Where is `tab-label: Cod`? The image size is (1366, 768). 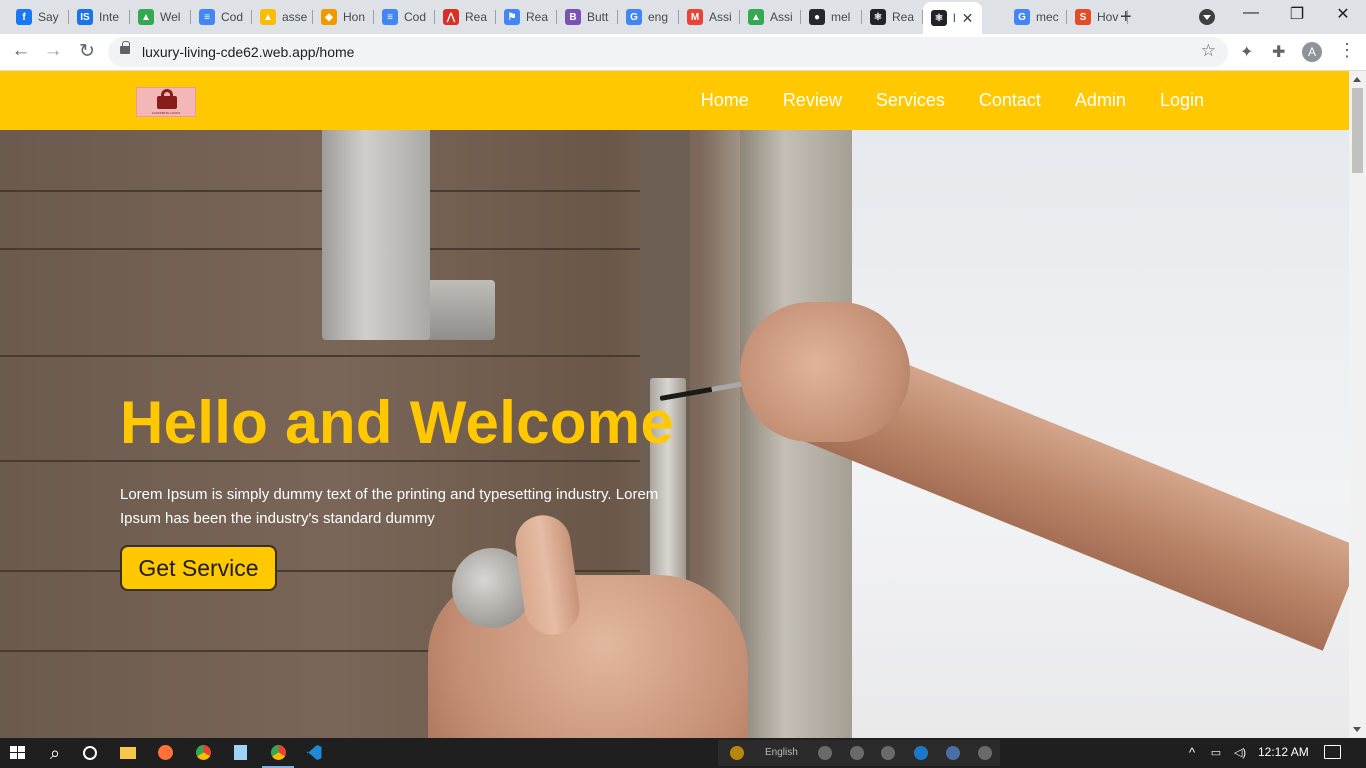 tab-label: Cod is located at coordinates (232, 17).